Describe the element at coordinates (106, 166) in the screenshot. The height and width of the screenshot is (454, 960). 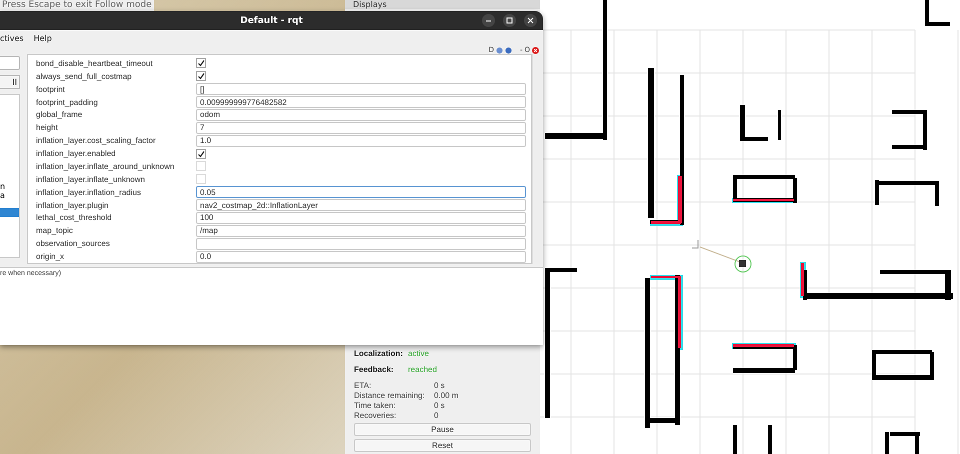
I see `parameter-name: inflation_layer.inflate_around_unknown` at that location.